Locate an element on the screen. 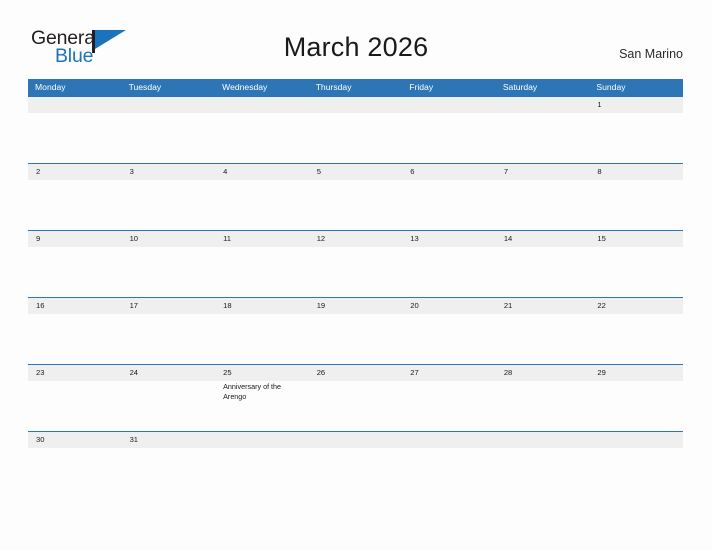 This screenshot has width=712, height=550. week-cells: 1 is located at coordinates (355, 130).